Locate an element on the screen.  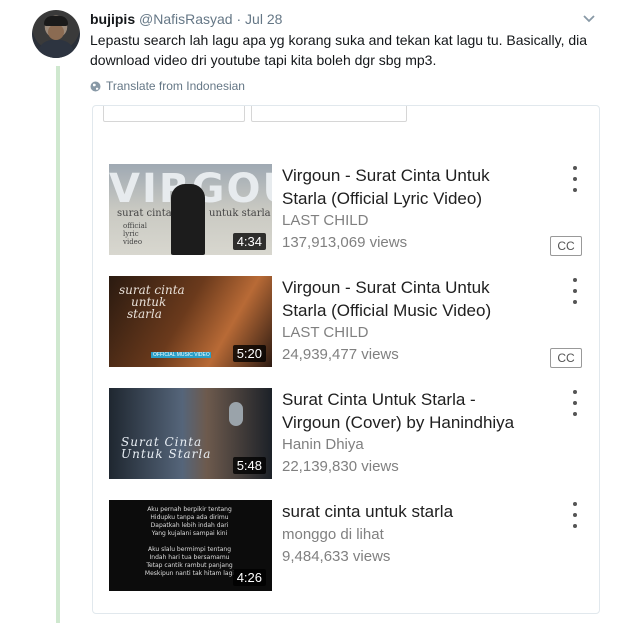
tweet-date: Jul 28 is located at coordinates (263, 19).